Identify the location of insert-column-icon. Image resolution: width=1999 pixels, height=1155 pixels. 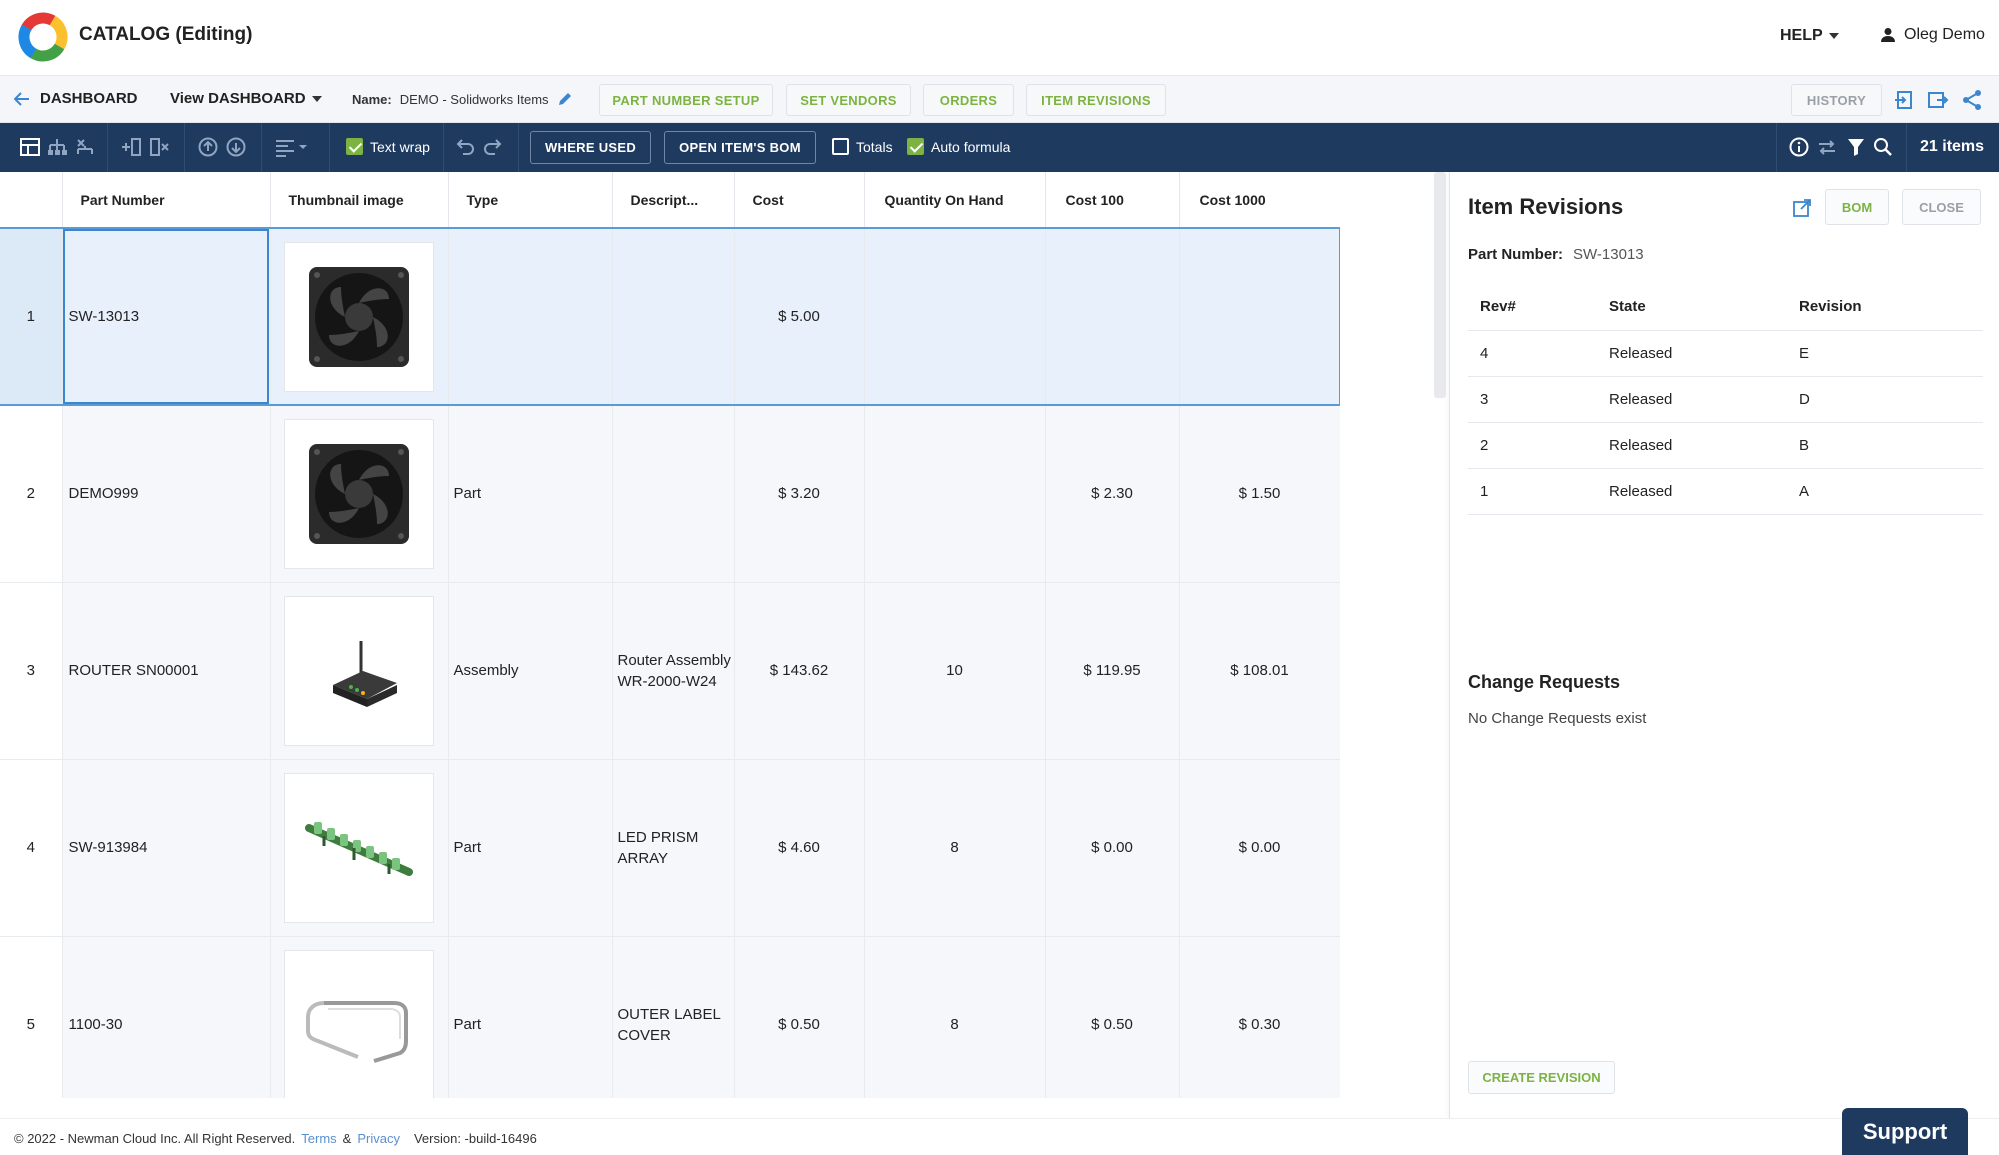
(131, 147).